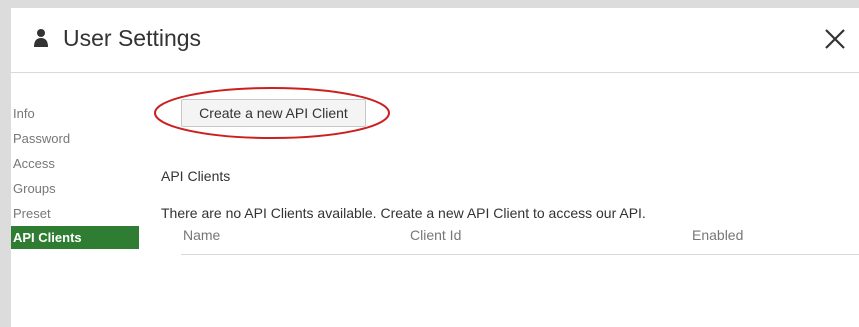 The image size is (859, 327). Describe the element at coordinates (273, 113) in the screenshot. I see `create-api-client-button: Create a new API Client` at that location.